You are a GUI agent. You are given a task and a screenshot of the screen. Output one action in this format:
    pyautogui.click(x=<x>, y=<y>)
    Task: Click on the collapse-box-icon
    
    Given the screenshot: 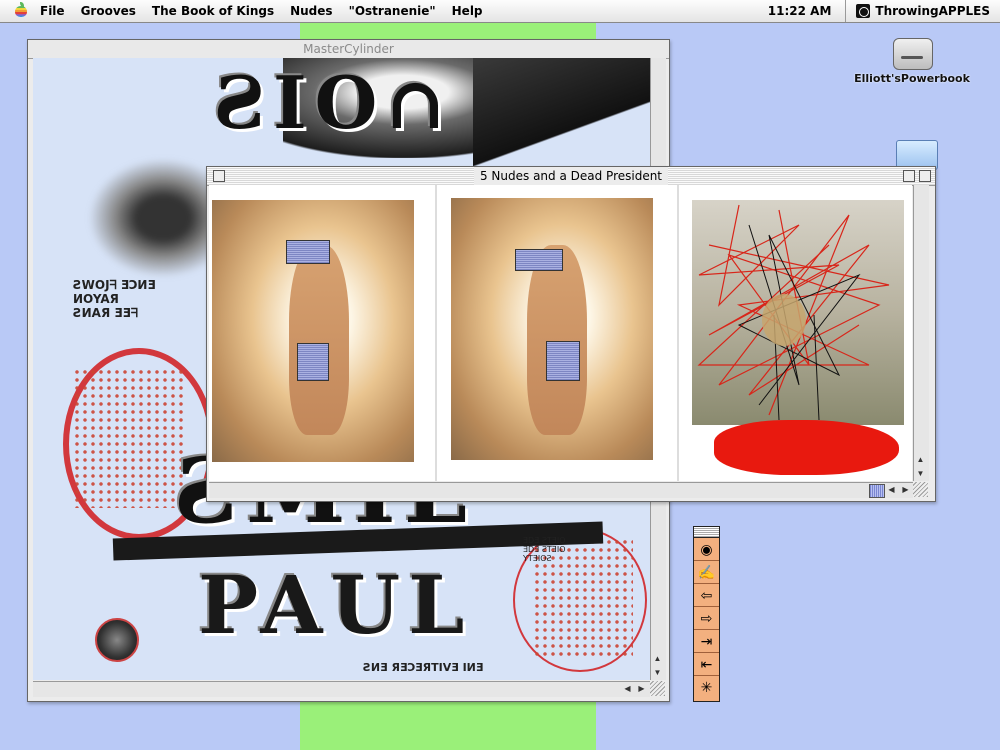 What is the action you would take?
    pyautogui.click(x=925, y=176)
    